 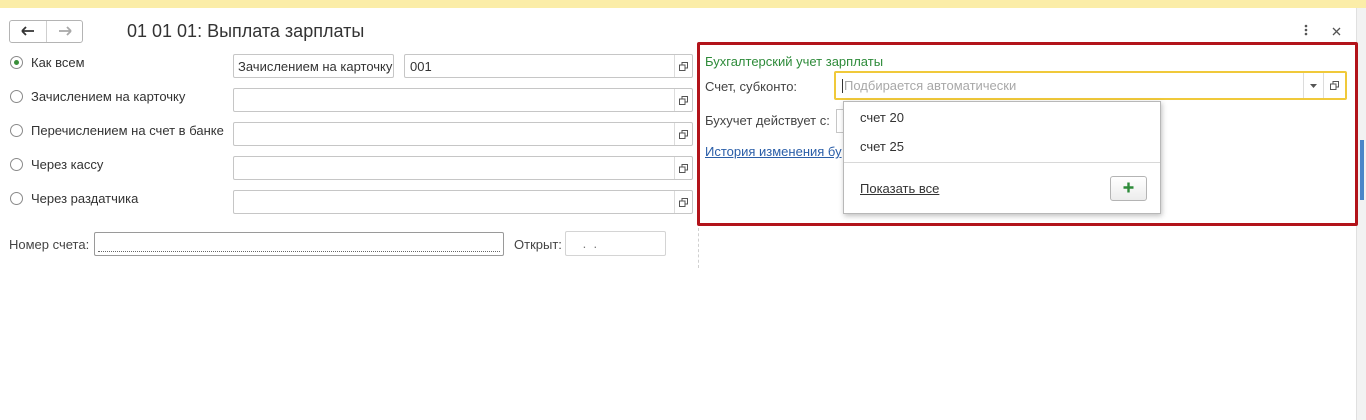 What do you see at coordinates (299, 244) in the screenshot?
I see `account-number-input` at bounding box center [299, 244].